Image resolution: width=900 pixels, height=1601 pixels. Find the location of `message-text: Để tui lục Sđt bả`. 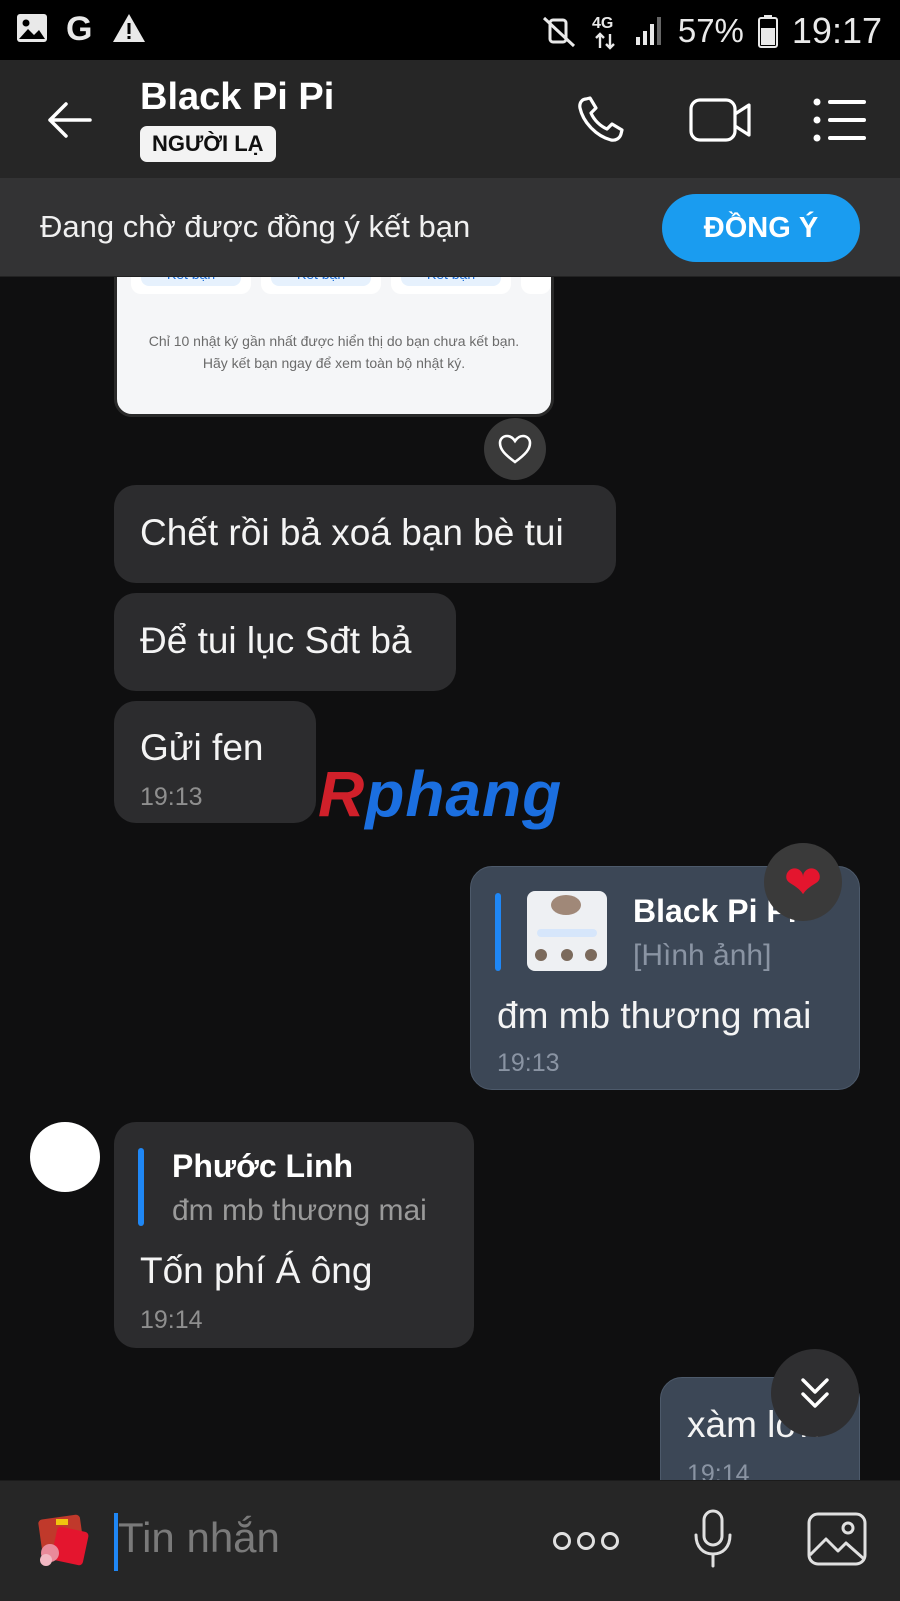

message-text: Để tui lục Sđt bả is located at coordinates (276, 640).